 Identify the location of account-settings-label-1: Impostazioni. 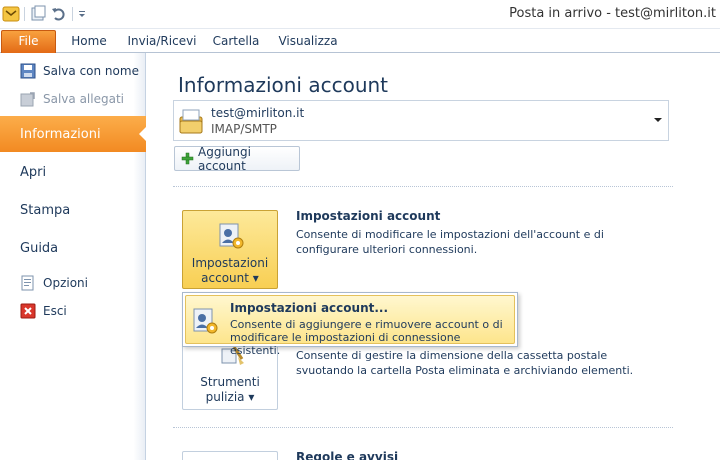
(230, 263).